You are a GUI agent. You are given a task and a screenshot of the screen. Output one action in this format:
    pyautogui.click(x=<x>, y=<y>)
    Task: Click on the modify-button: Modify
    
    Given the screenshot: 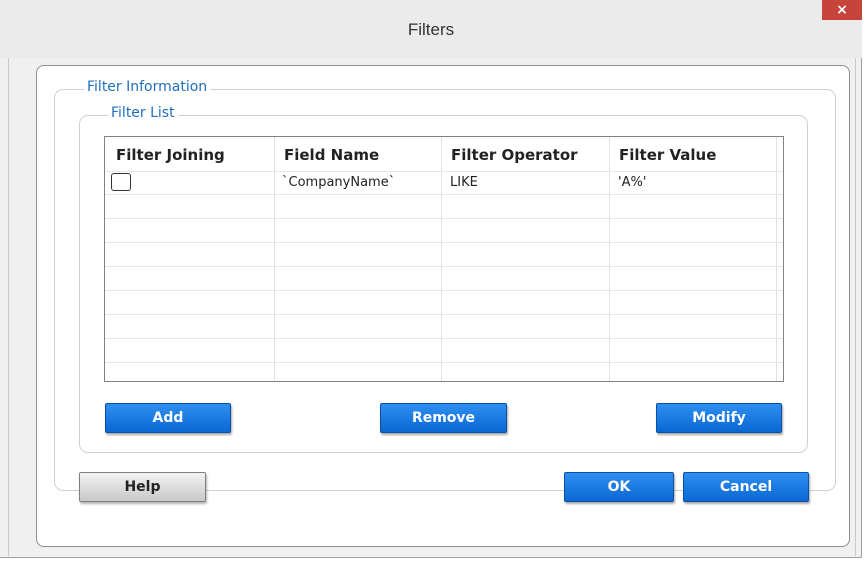 What is the action you would take?
    pyautogui.click(x=719, y=418)
    